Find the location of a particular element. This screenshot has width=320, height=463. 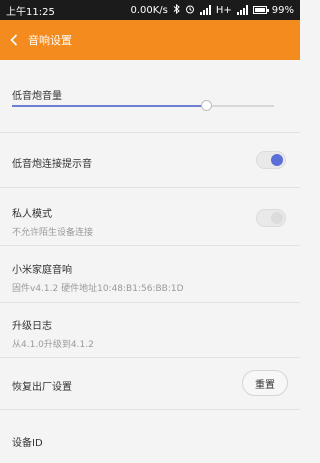

network-type: H+ is located at coordinates (223, 10).